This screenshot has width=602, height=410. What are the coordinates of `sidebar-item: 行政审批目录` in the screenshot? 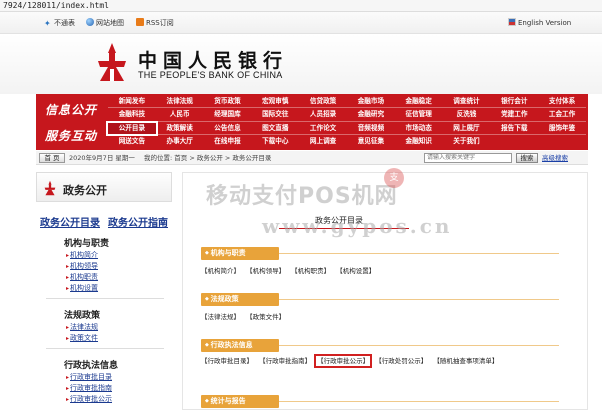 It's located at (89, 377).